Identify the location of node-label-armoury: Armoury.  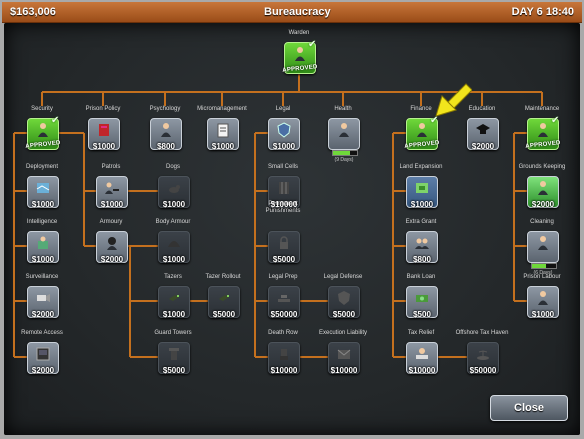
(111, 222).